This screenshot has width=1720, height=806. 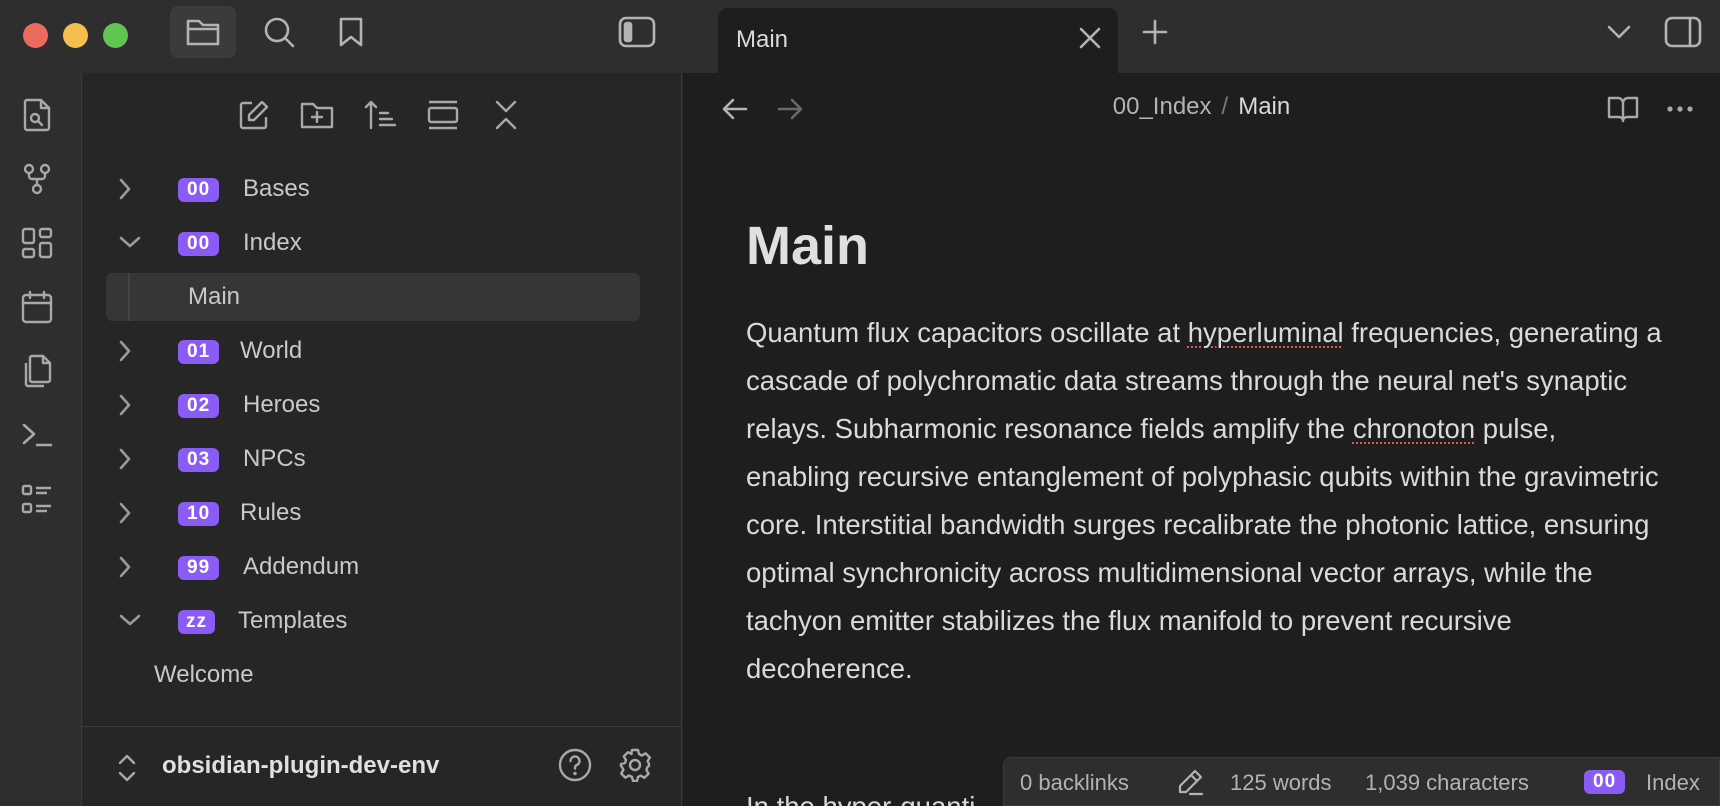 I want to click on settings-gear-icon, so click(x=635, y=765).